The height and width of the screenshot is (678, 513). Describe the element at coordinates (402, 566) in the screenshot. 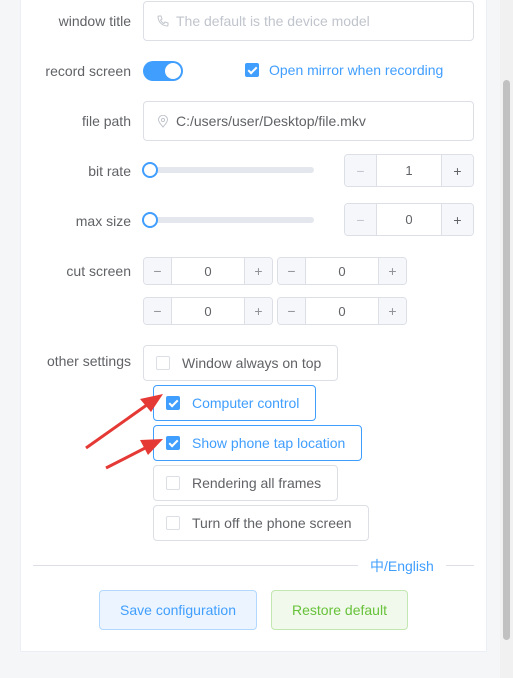

I see `language-toggle-link: 中/English` at that location.